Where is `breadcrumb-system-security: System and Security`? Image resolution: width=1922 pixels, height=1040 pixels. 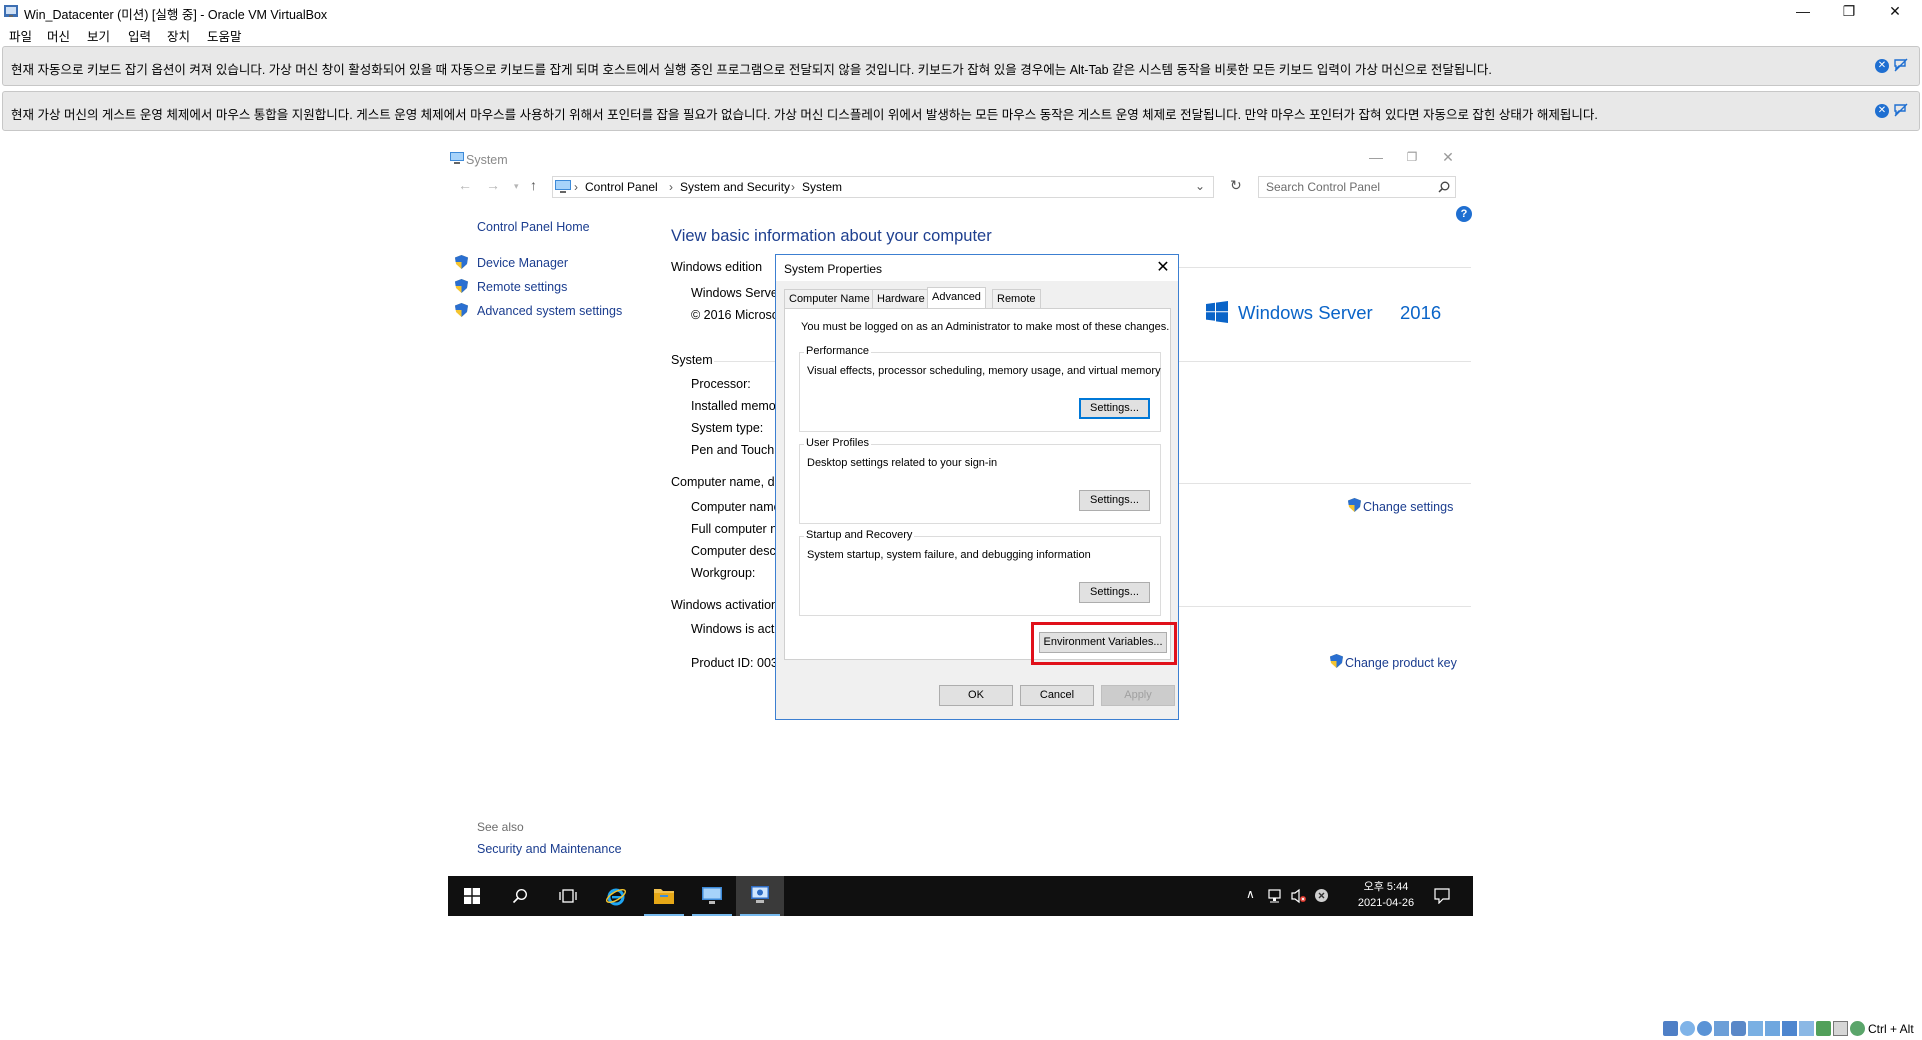
breadcrumb-system-security: System and Security is located at coordinates (735, 187).